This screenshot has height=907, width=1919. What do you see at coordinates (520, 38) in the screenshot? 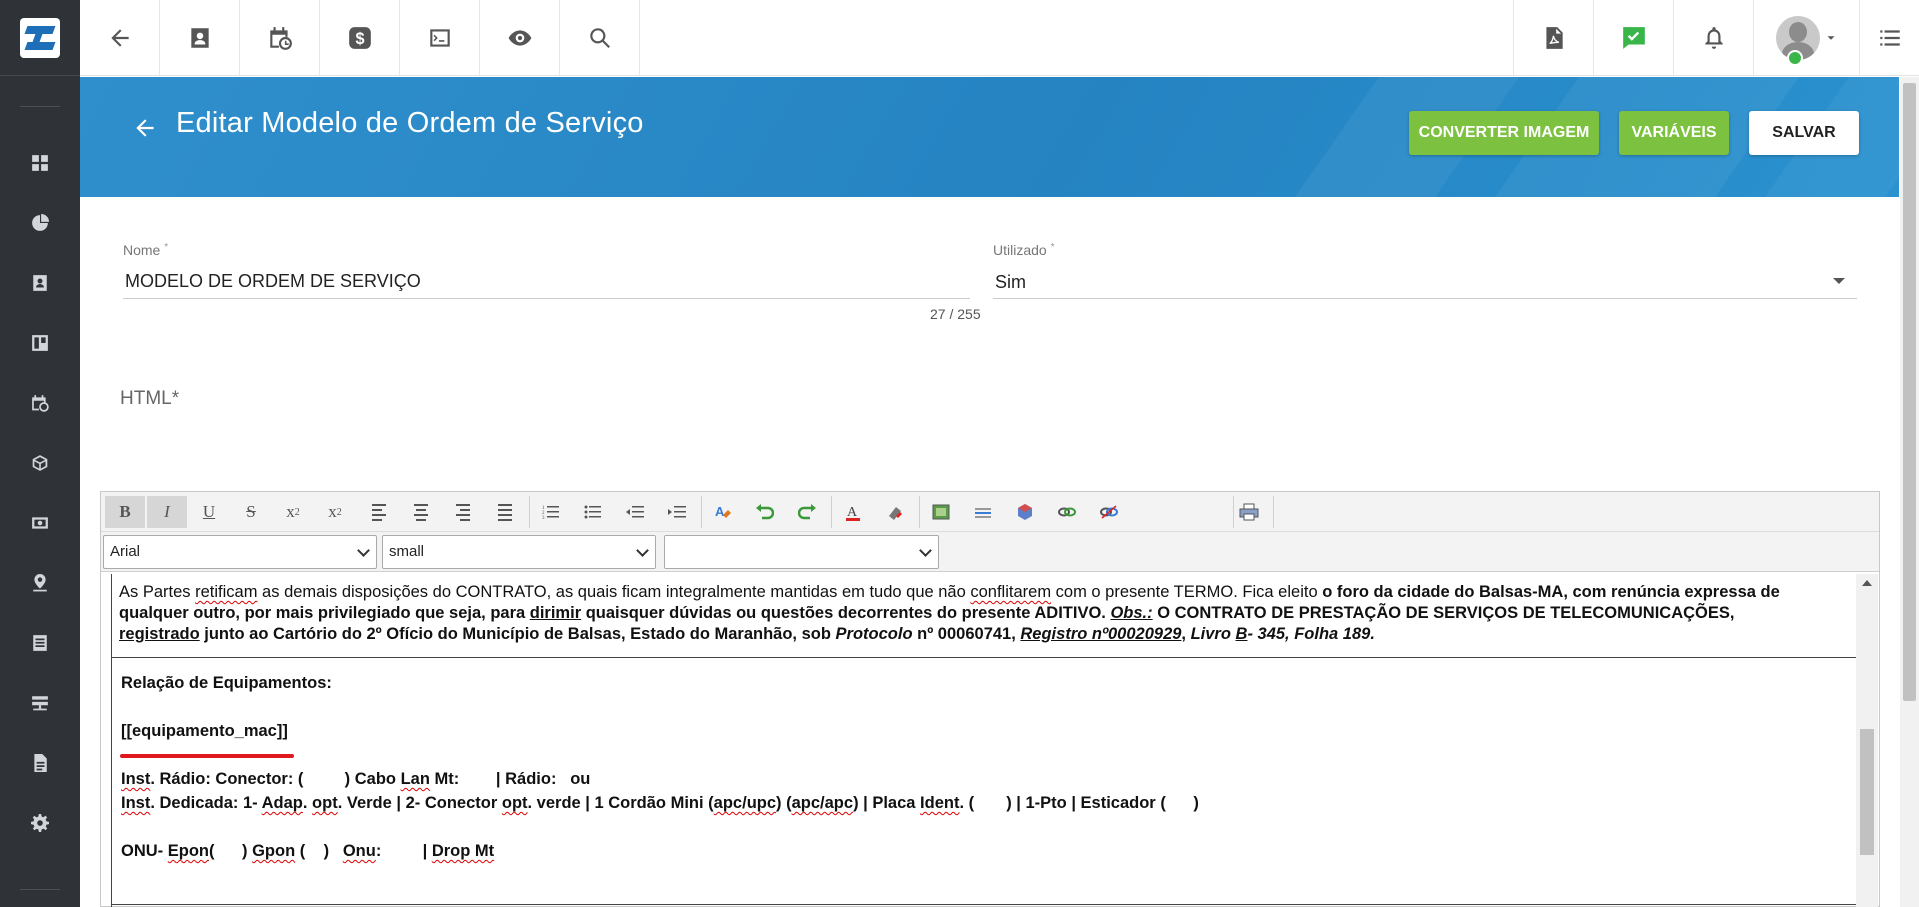
I see `view-button` at bounding box center [520, 38].